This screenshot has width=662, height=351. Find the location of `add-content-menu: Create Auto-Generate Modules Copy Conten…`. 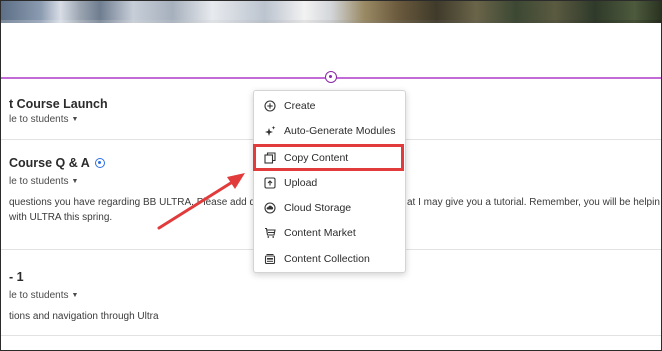

add-content-menu: Create Auto-Generate Modules Copy Conten… is located at coordinates (329, 181).